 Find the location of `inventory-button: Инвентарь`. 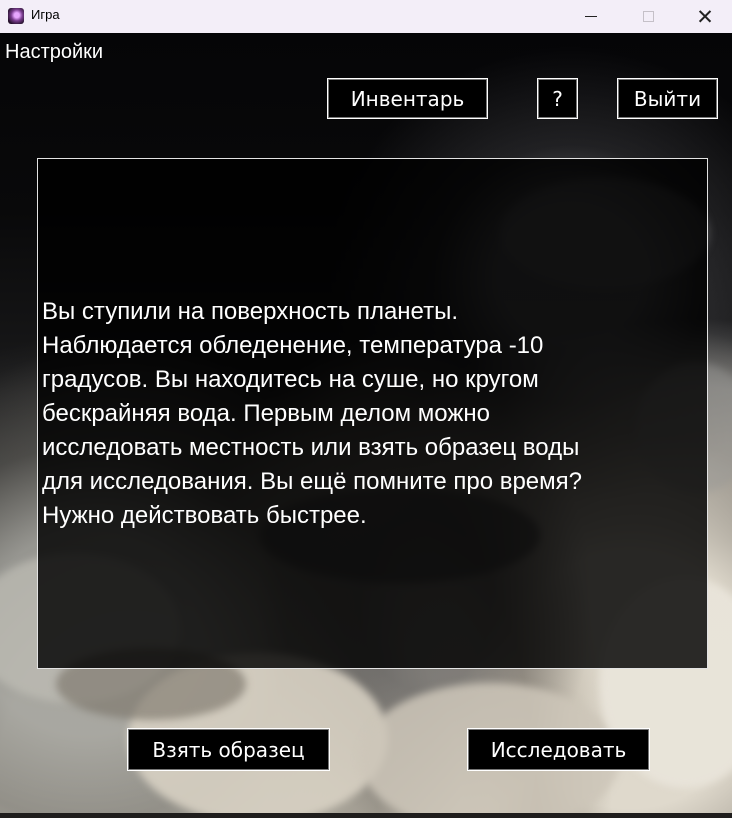

inventory-button: Инвентарь is located at coordinates (407, 98).